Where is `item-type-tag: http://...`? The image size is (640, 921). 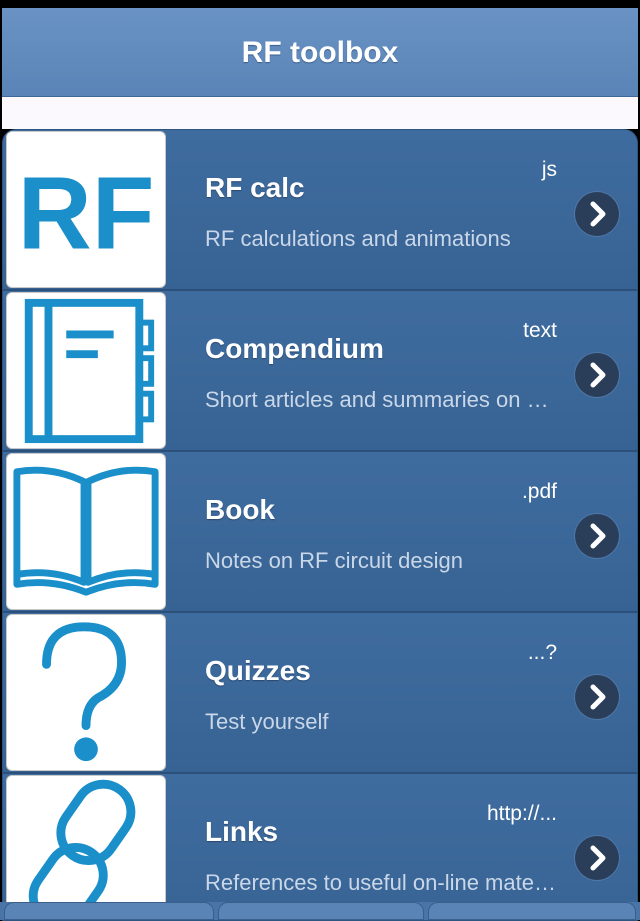 item-type-tag: http://... is located at coordinates (521, 813).